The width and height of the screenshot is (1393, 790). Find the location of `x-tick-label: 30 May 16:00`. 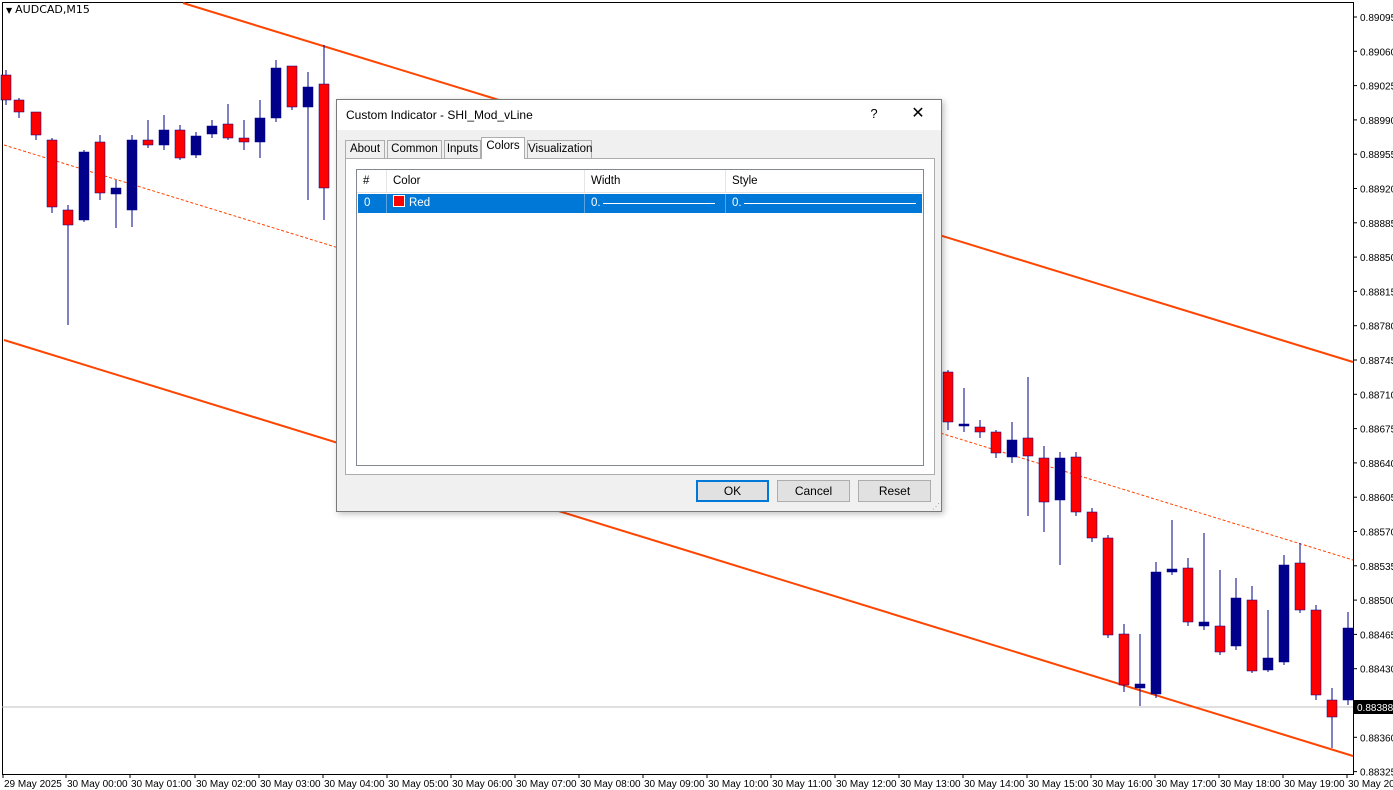

x-tick-label: 30 May 16:00 is located at coordinates (1122, 784).